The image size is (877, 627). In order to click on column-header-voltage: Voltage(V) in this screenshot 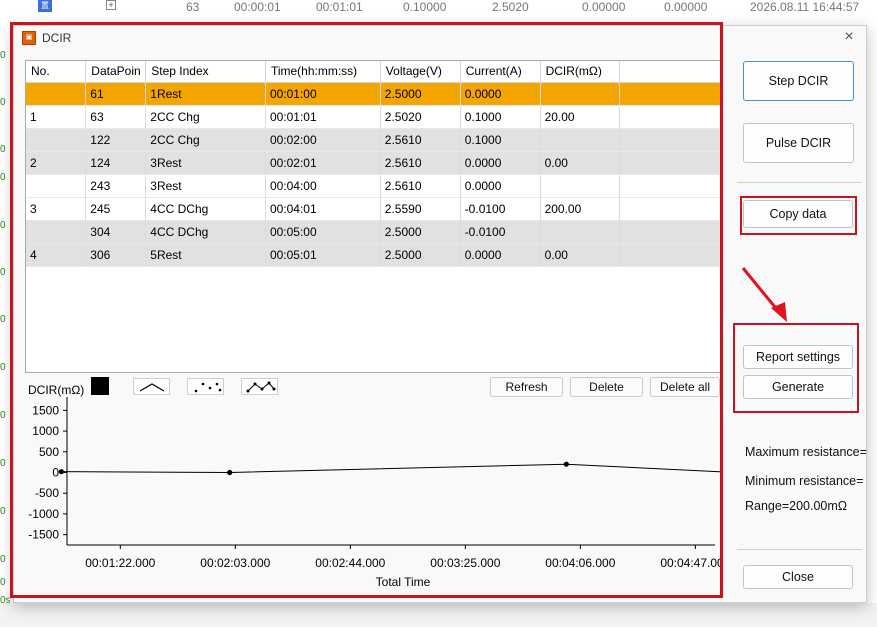, I will do `click(420, 72)`.